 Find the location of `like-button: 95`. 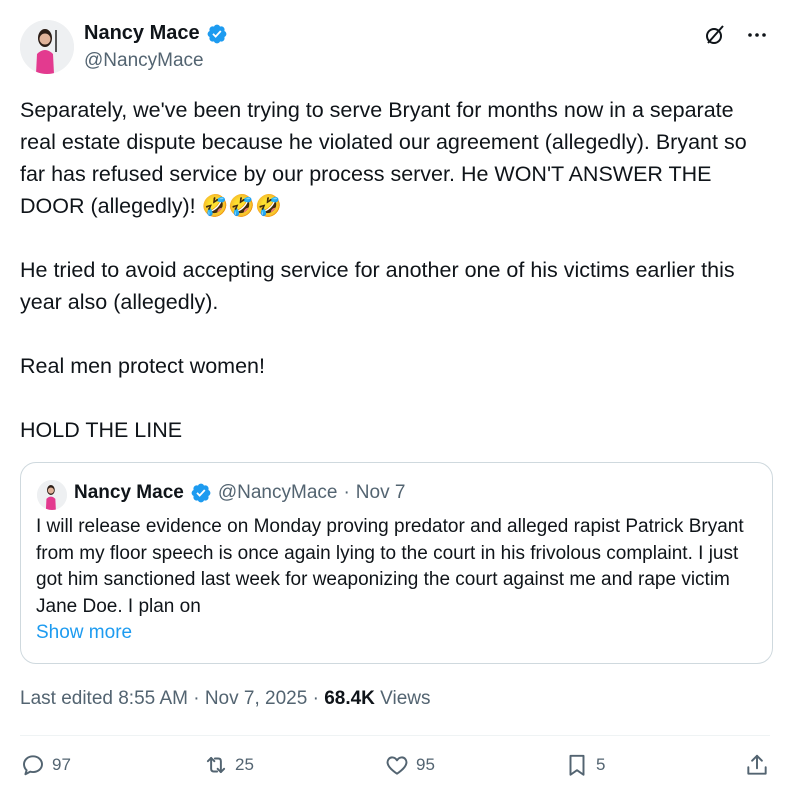

like-button: 95 is located at coordinates (409, 765).